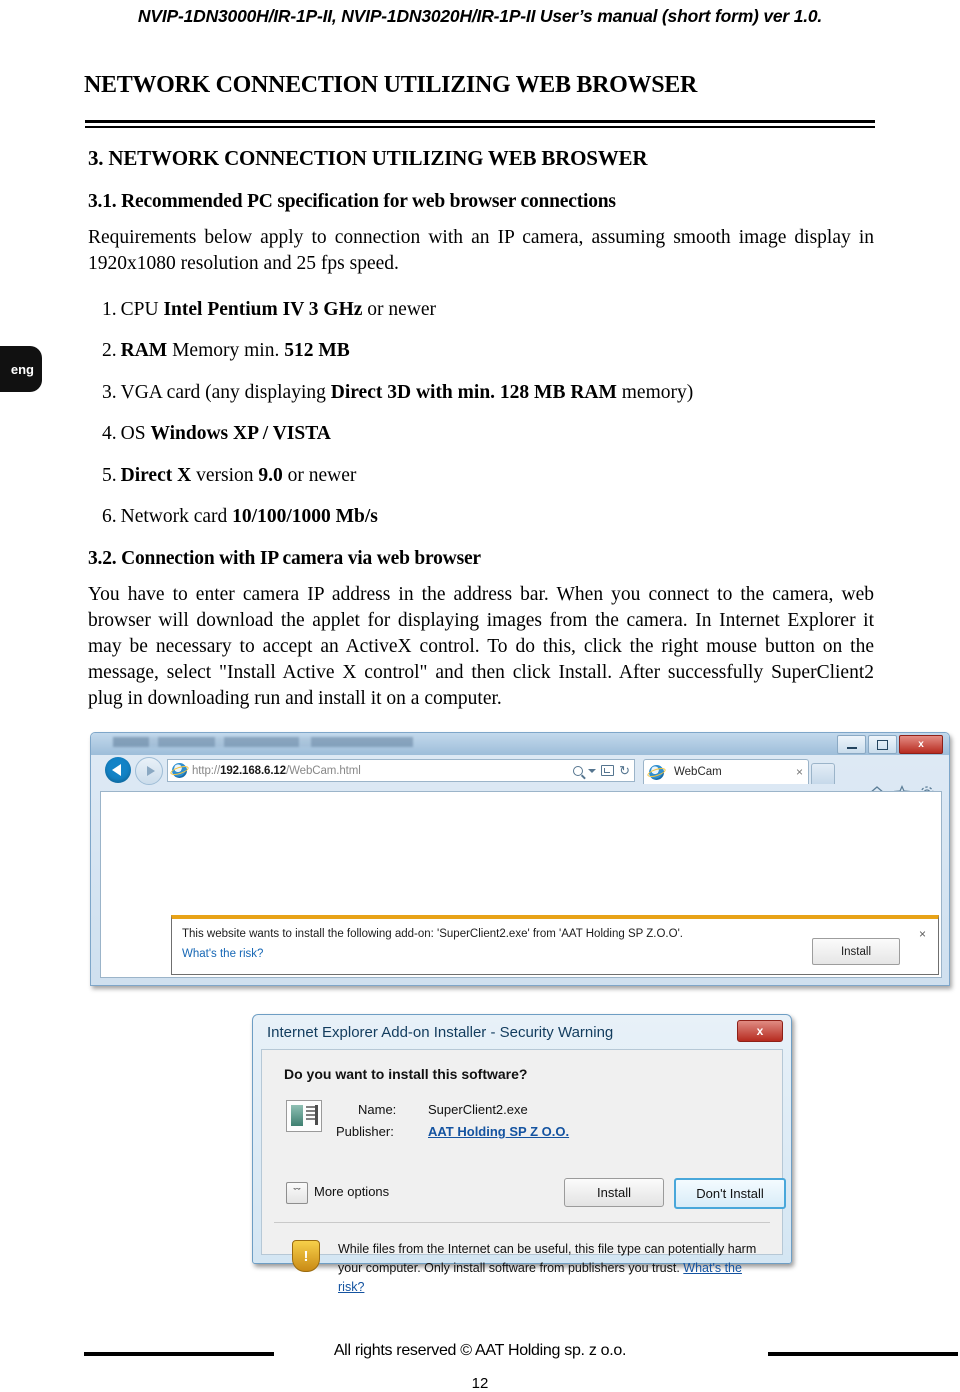 The width and height of the screenshot is (960, 1392). Describe the element at coordinates (851, 744) in the screenshot. I see `minimize-button` at that location.